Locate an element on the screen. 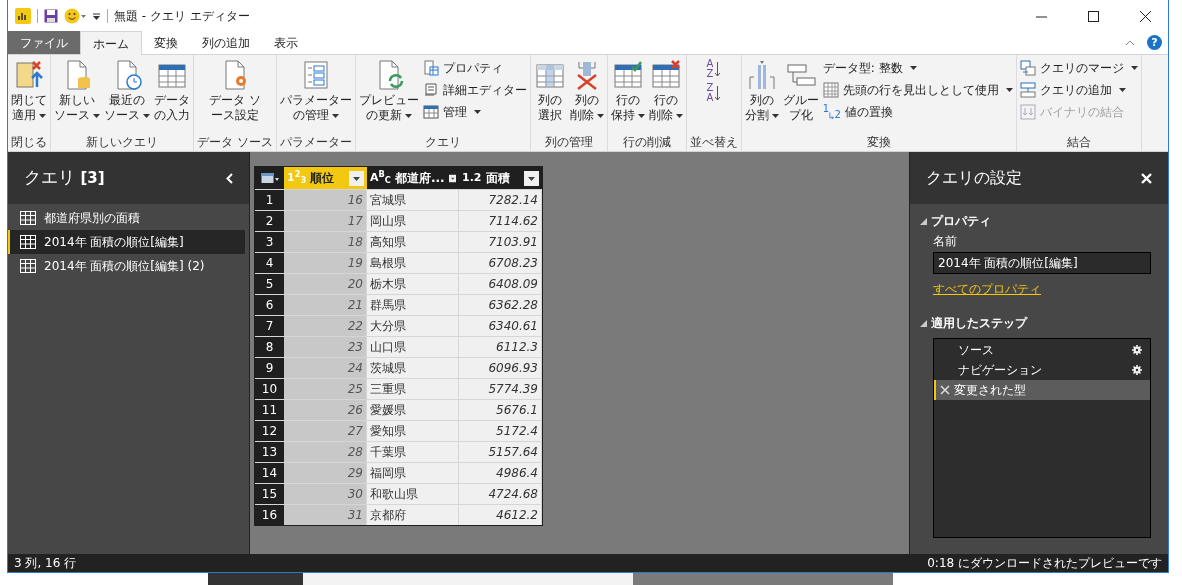 This screenshot has width=1182, height=585. ribbon-group-label: 新しいクエリ is located at coordinates (122, 142).